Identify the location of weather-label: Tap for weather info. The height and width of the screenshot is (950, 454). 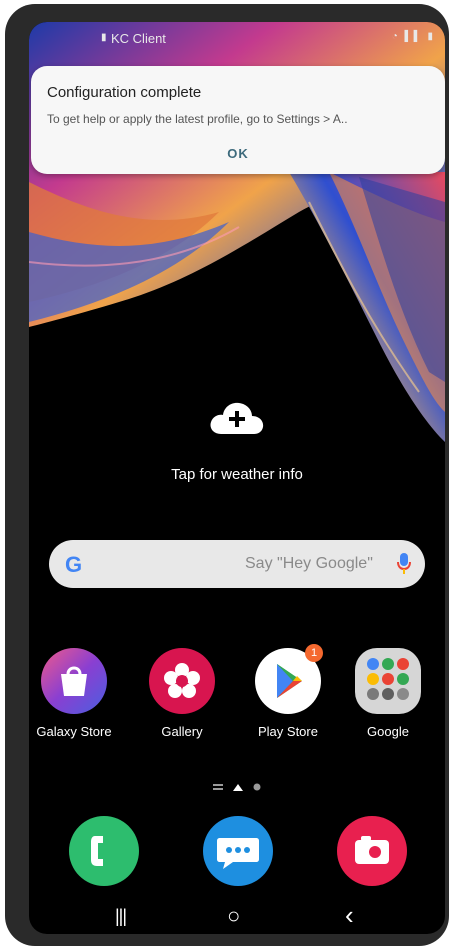
(237, 474).